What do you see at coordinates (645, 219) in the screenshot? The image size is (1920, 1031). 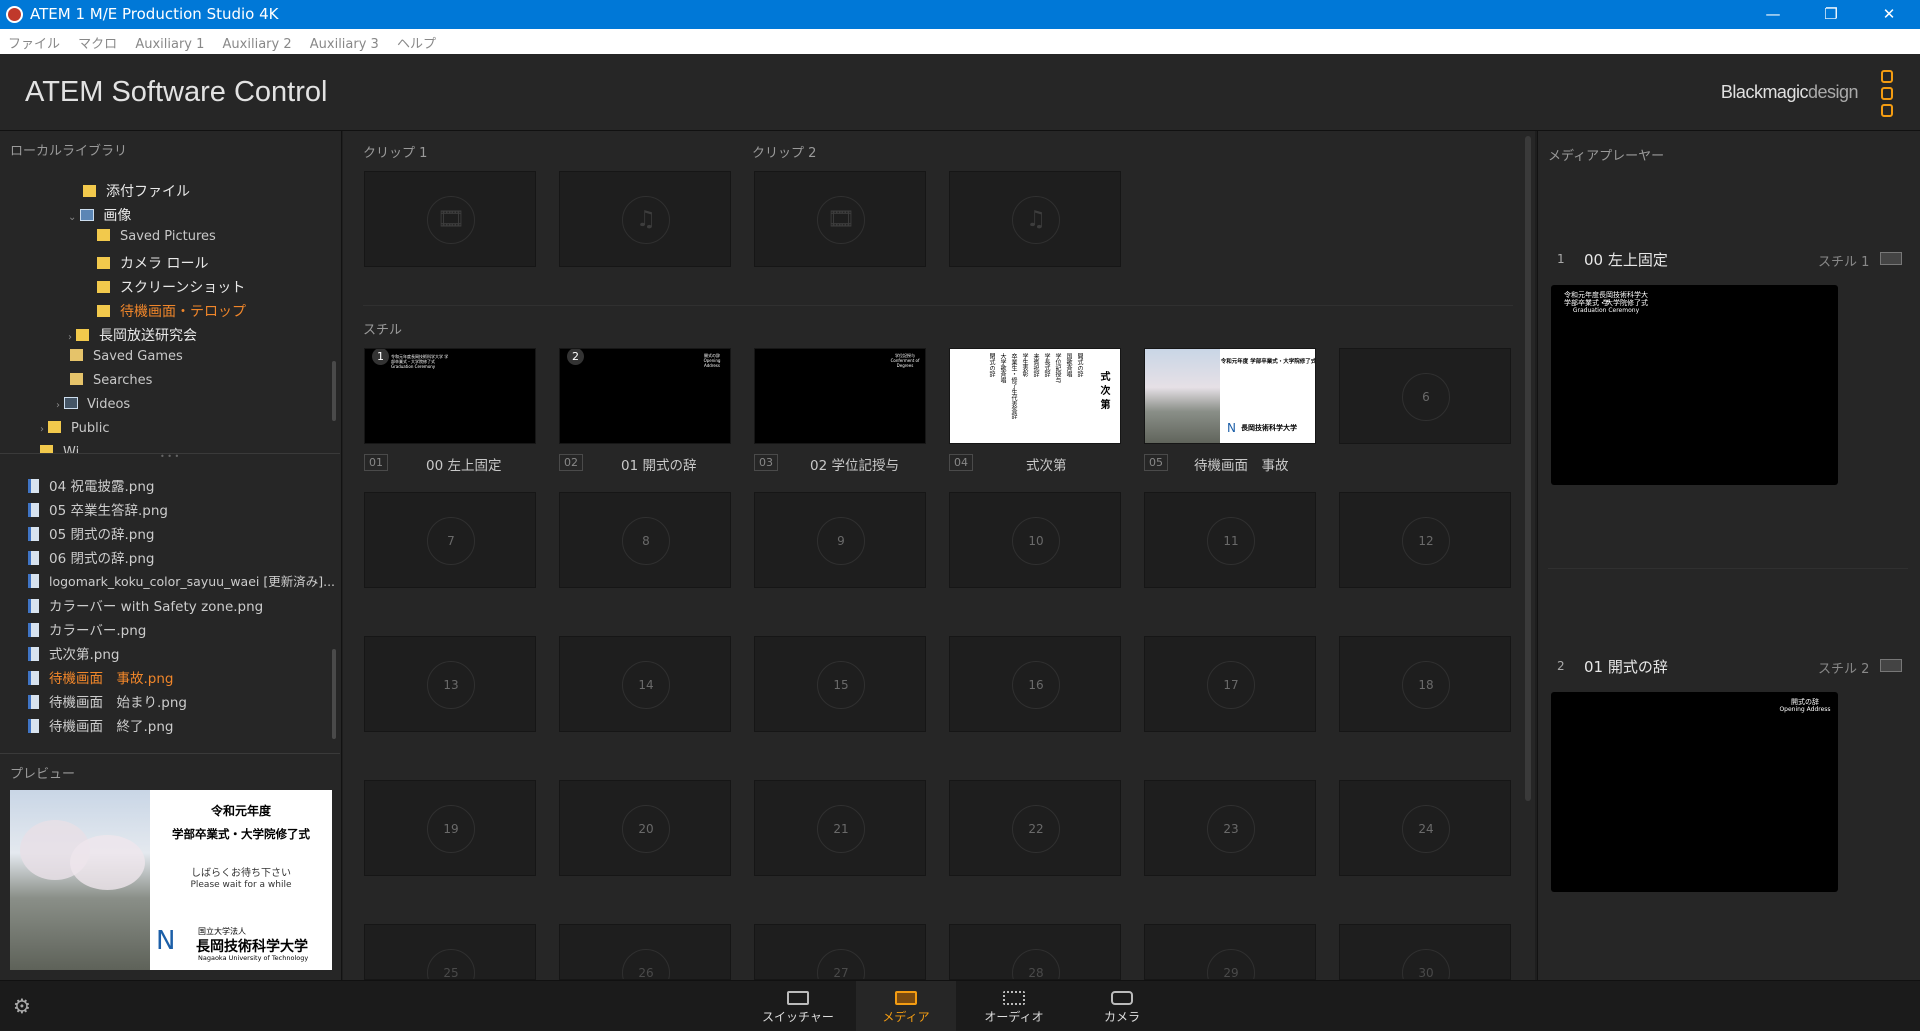 I see `clip1-audio-slot: ♫` at bounding box center [645, 219].